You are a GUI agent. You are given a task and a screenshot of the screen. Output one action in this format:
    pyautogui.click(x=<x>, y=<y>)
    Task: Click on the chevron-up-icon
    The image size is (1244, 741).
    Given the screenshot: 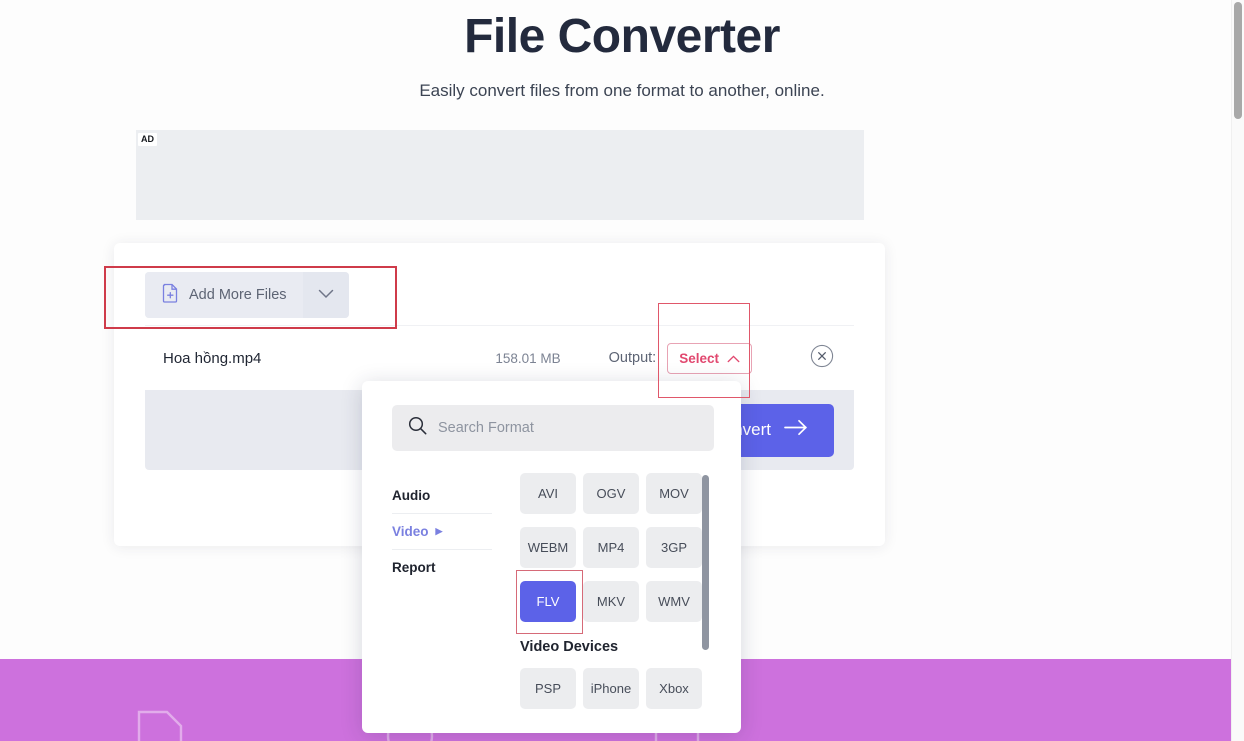 What is the action you would take?
    pyautogui.click(x=733, y=358)
    